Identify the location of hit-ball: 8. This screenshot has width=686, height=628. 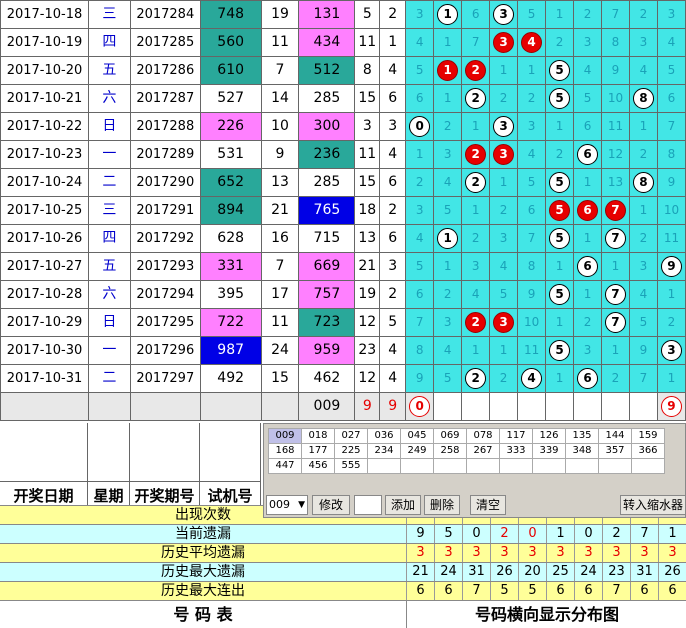
(643, 98).